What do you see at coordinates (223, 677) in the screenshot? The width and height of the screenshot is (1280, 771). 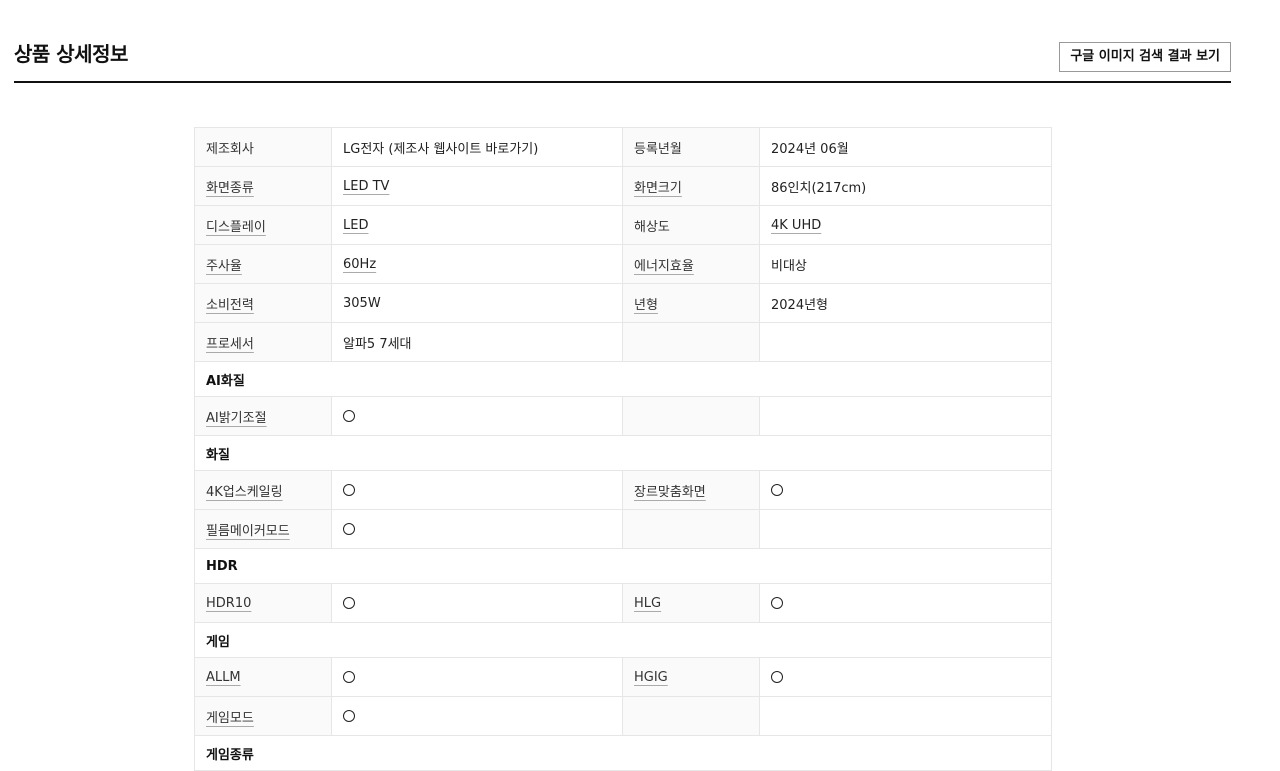 I see `spec-label: ALLM` at bounding box center [223, 677].